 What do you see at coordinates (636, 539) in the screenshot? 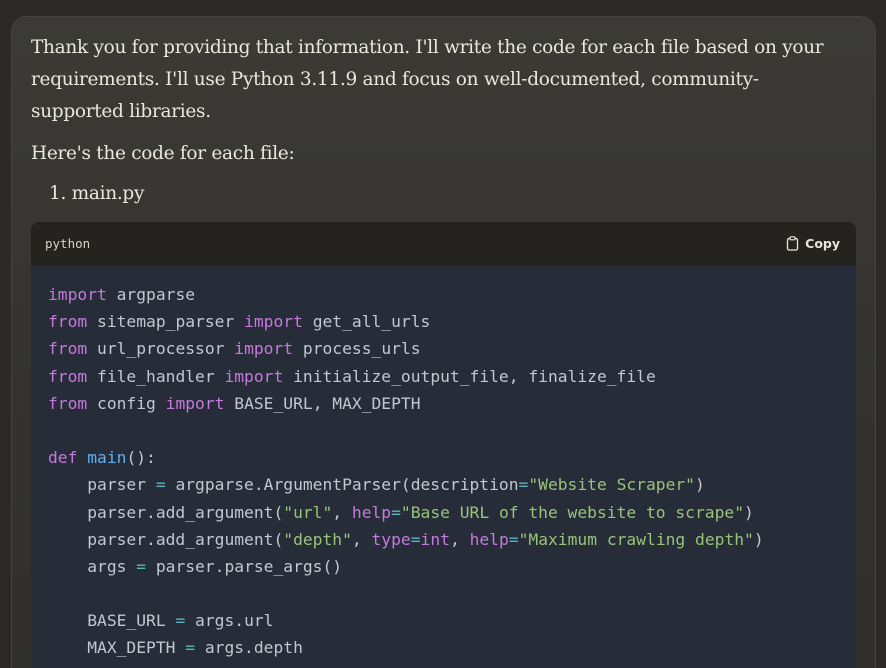
I see `code-token: "Maximum crawling depth"` at bounding box center [636, 539].